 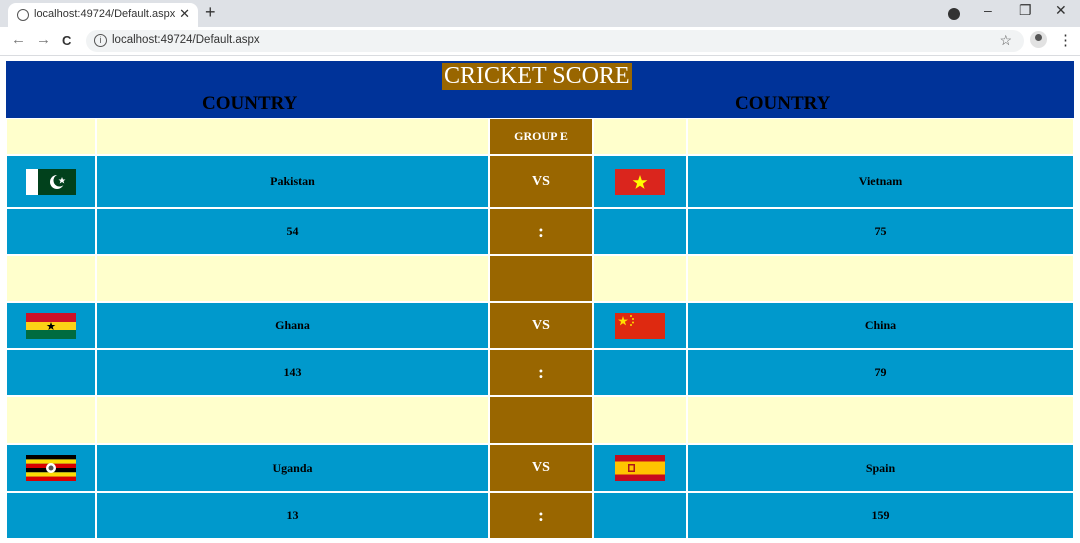 What do you see at coordinates (880, 231) in the screenshot?
I see `team2-score: 75` at bounding box center [880, 231].